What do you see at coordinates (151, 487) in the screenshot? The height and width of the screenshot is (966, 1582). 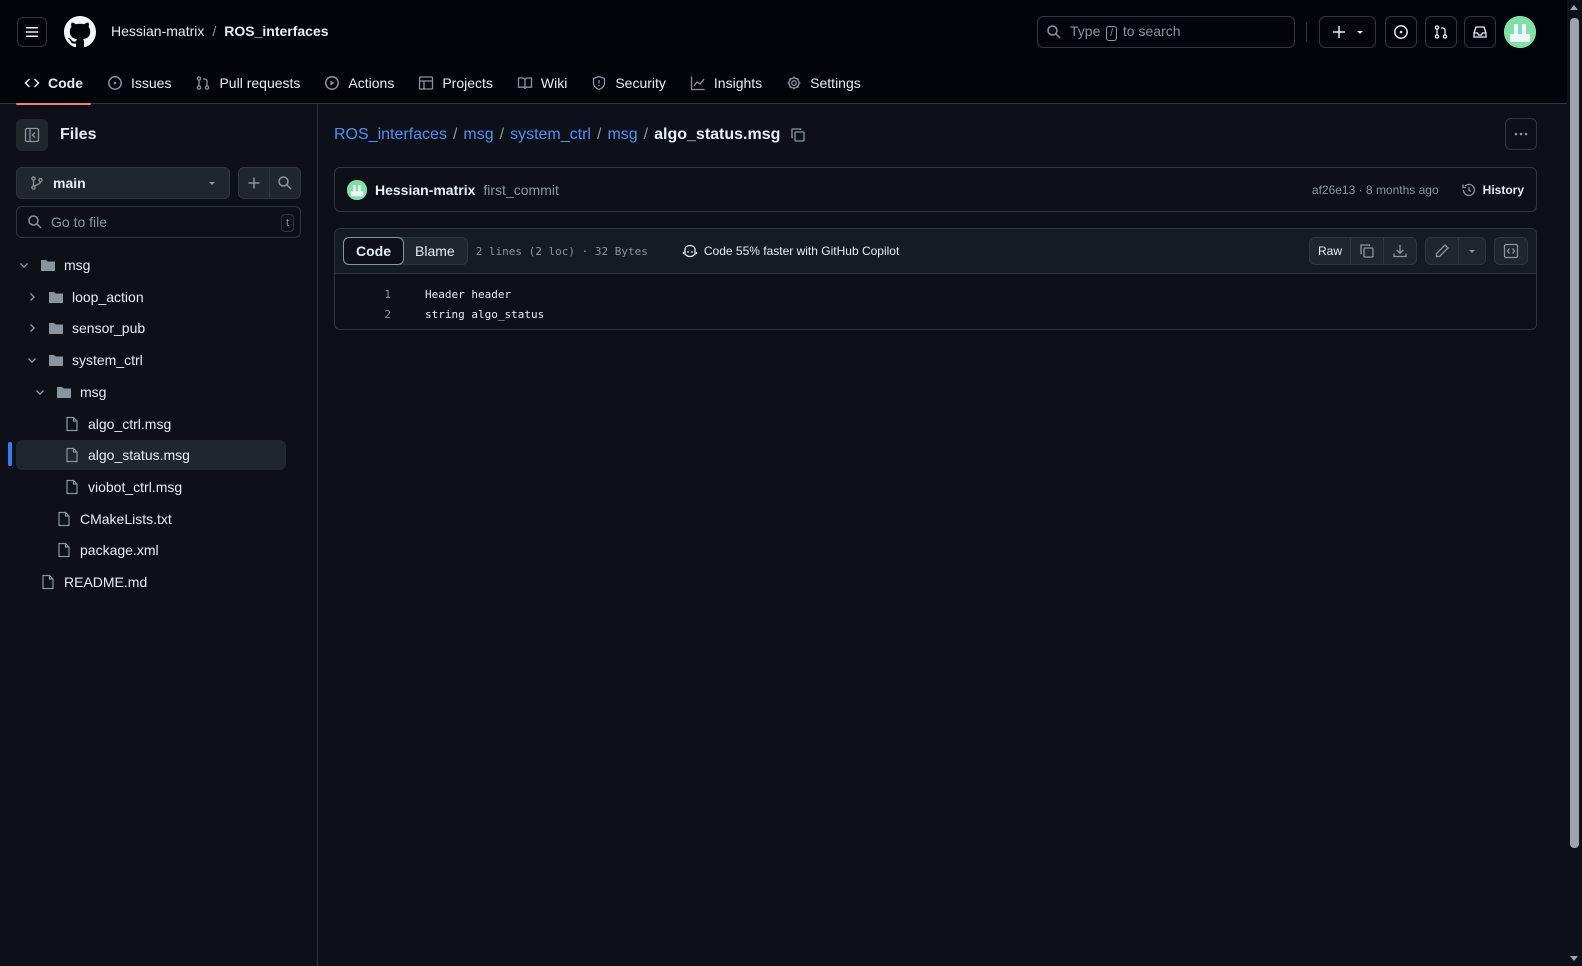 I see `tree-item-viobot-ctrl: viobot_ctrl.msg` at bounding box center [151, 487].